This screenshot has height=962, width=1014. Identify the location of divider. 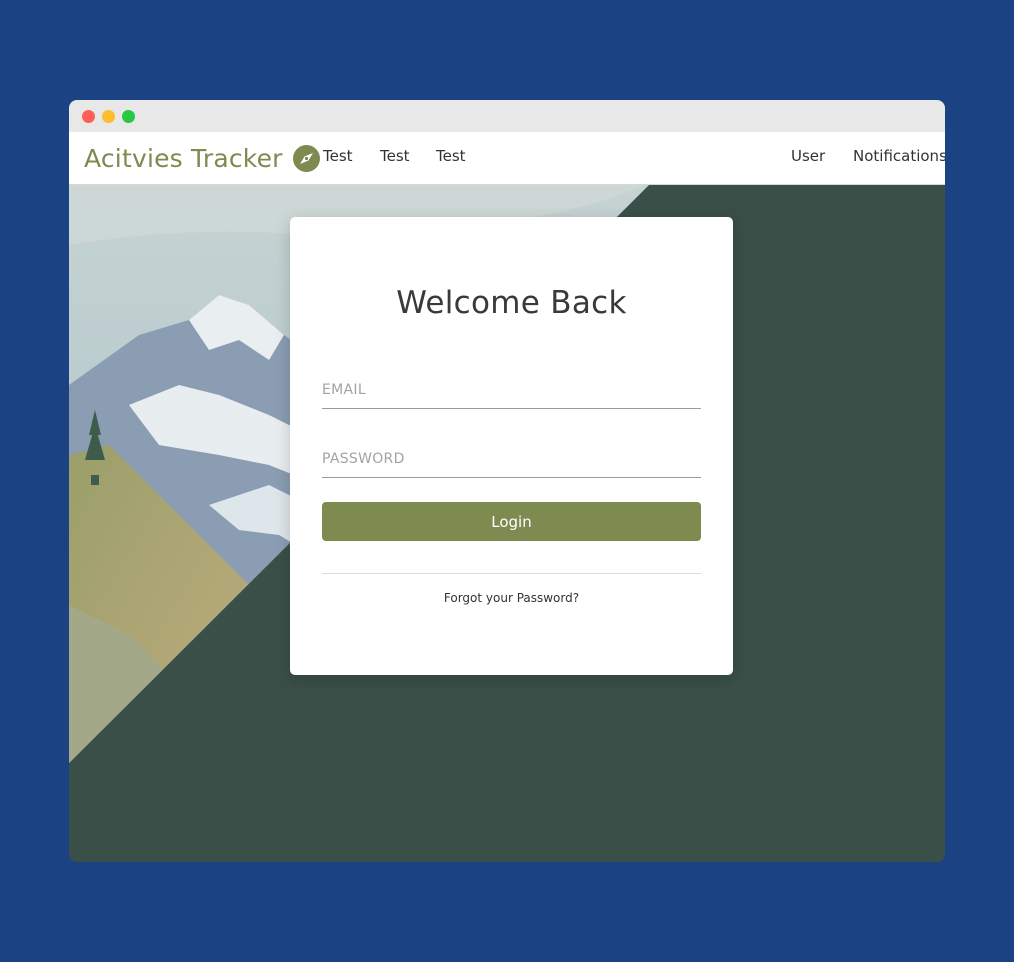
(511, 573).